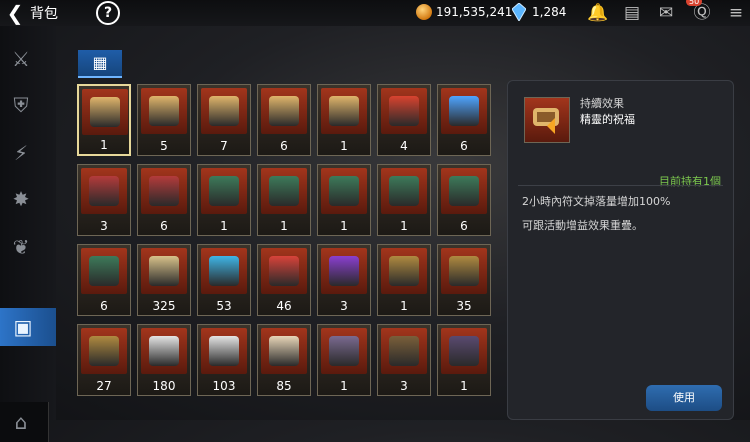  I want to click on inventory-slot: 85, so click(284, 360).